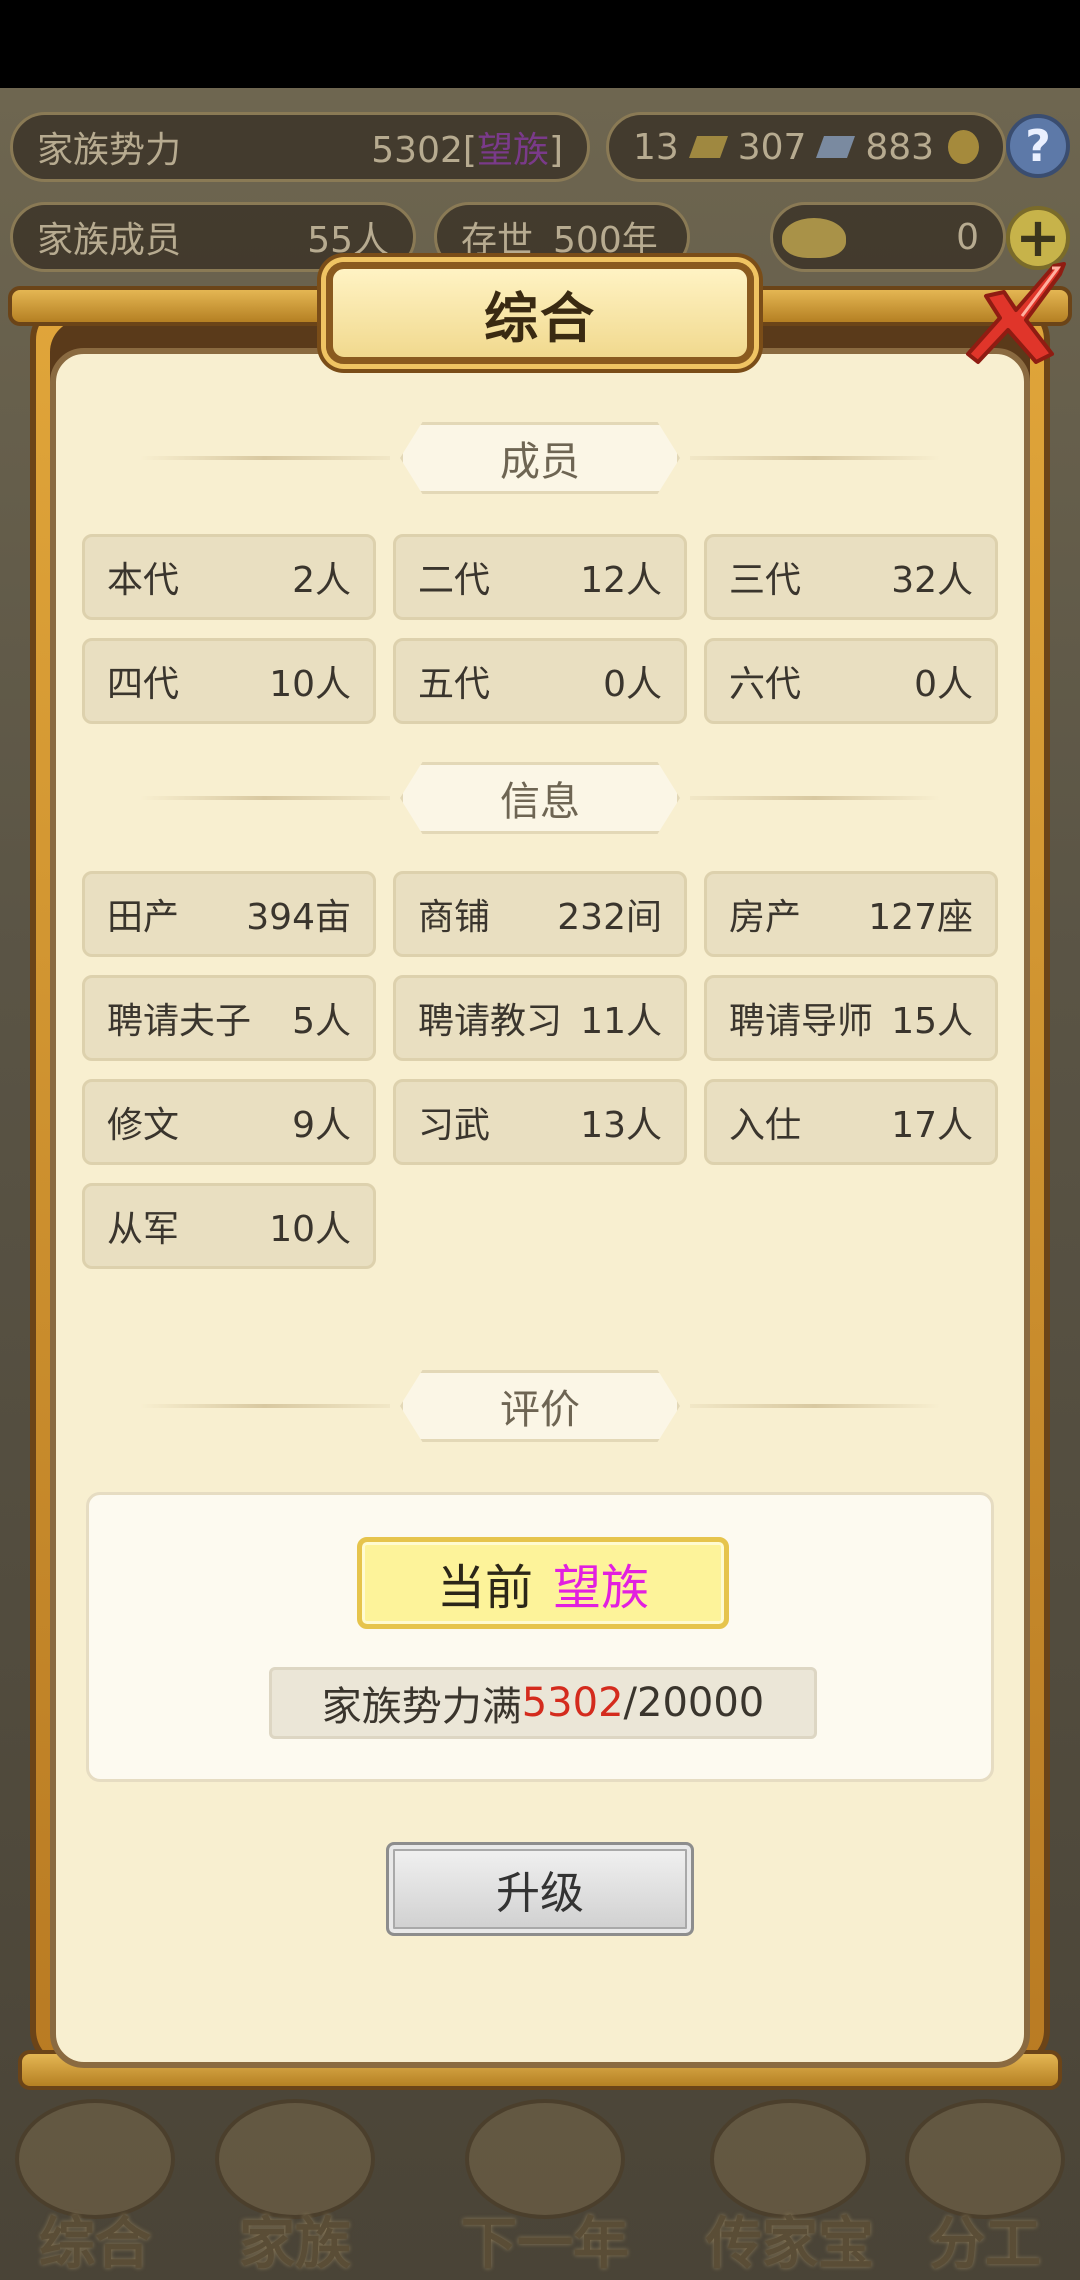 The width and height of the screenshot is (1080, 2280). I want to click on silver-bar-icon, so click(836, 147).